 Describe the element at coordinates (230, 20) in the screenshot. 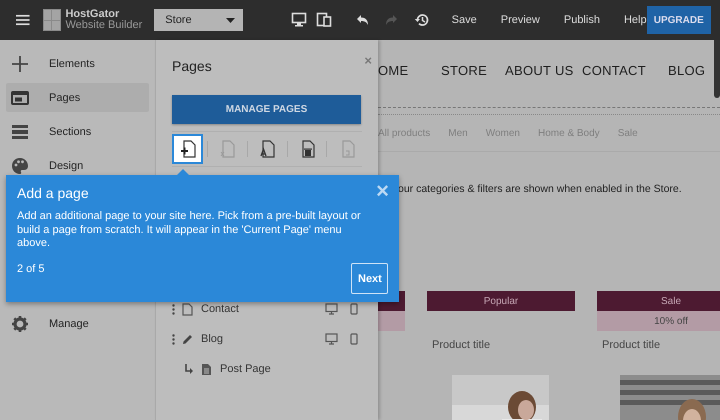

I see `caret-icon` at that location.